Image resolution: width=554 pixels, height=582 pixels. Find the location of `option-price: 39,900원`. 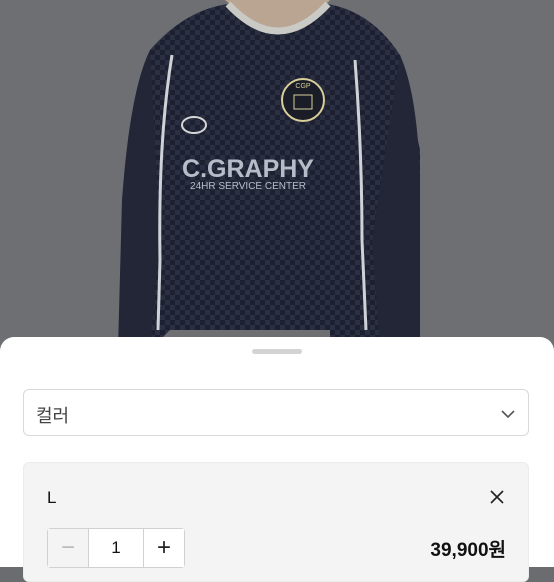

option-price: 39,900원 is located at coordinates (468, 550).